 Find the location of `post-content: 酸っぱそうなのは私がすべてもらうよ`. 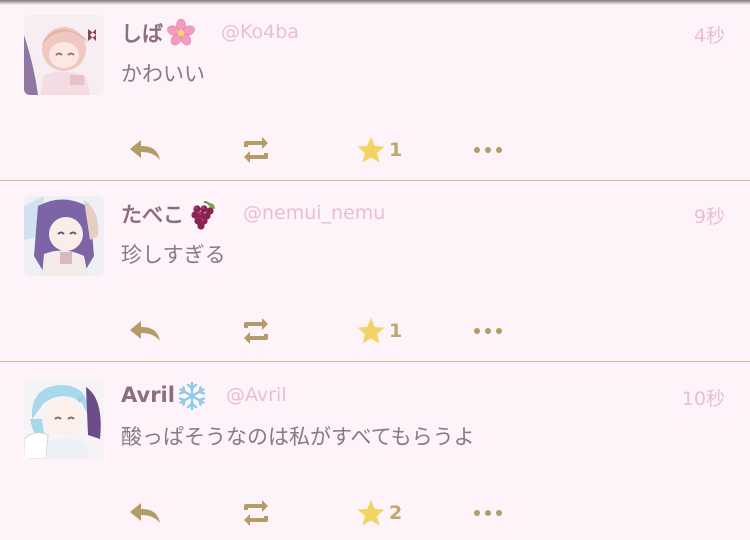

post-content: 酸っぱそうなのは私がすべてもらうよ is located at coordinates (298, 437).